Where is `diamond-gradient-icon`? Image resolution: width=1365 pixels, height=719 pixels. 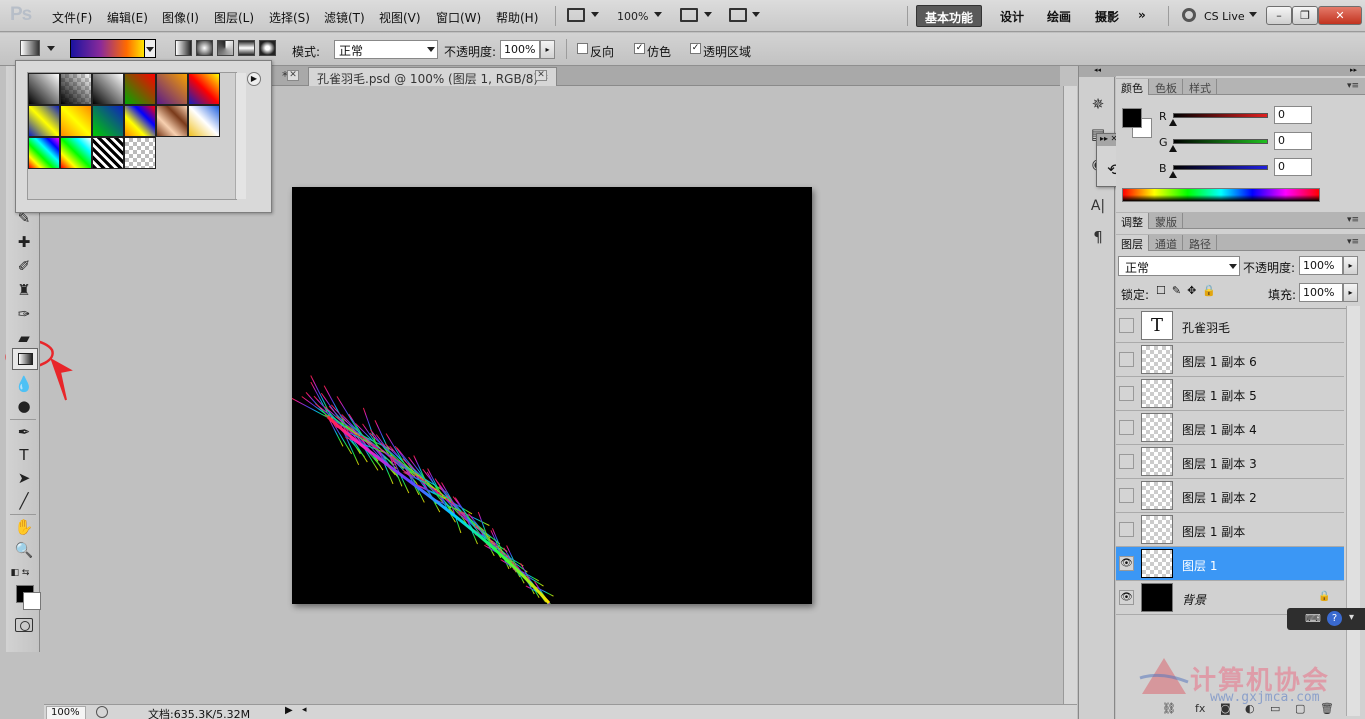
diamond-gradient-icon is located at coordinates (267, 48).